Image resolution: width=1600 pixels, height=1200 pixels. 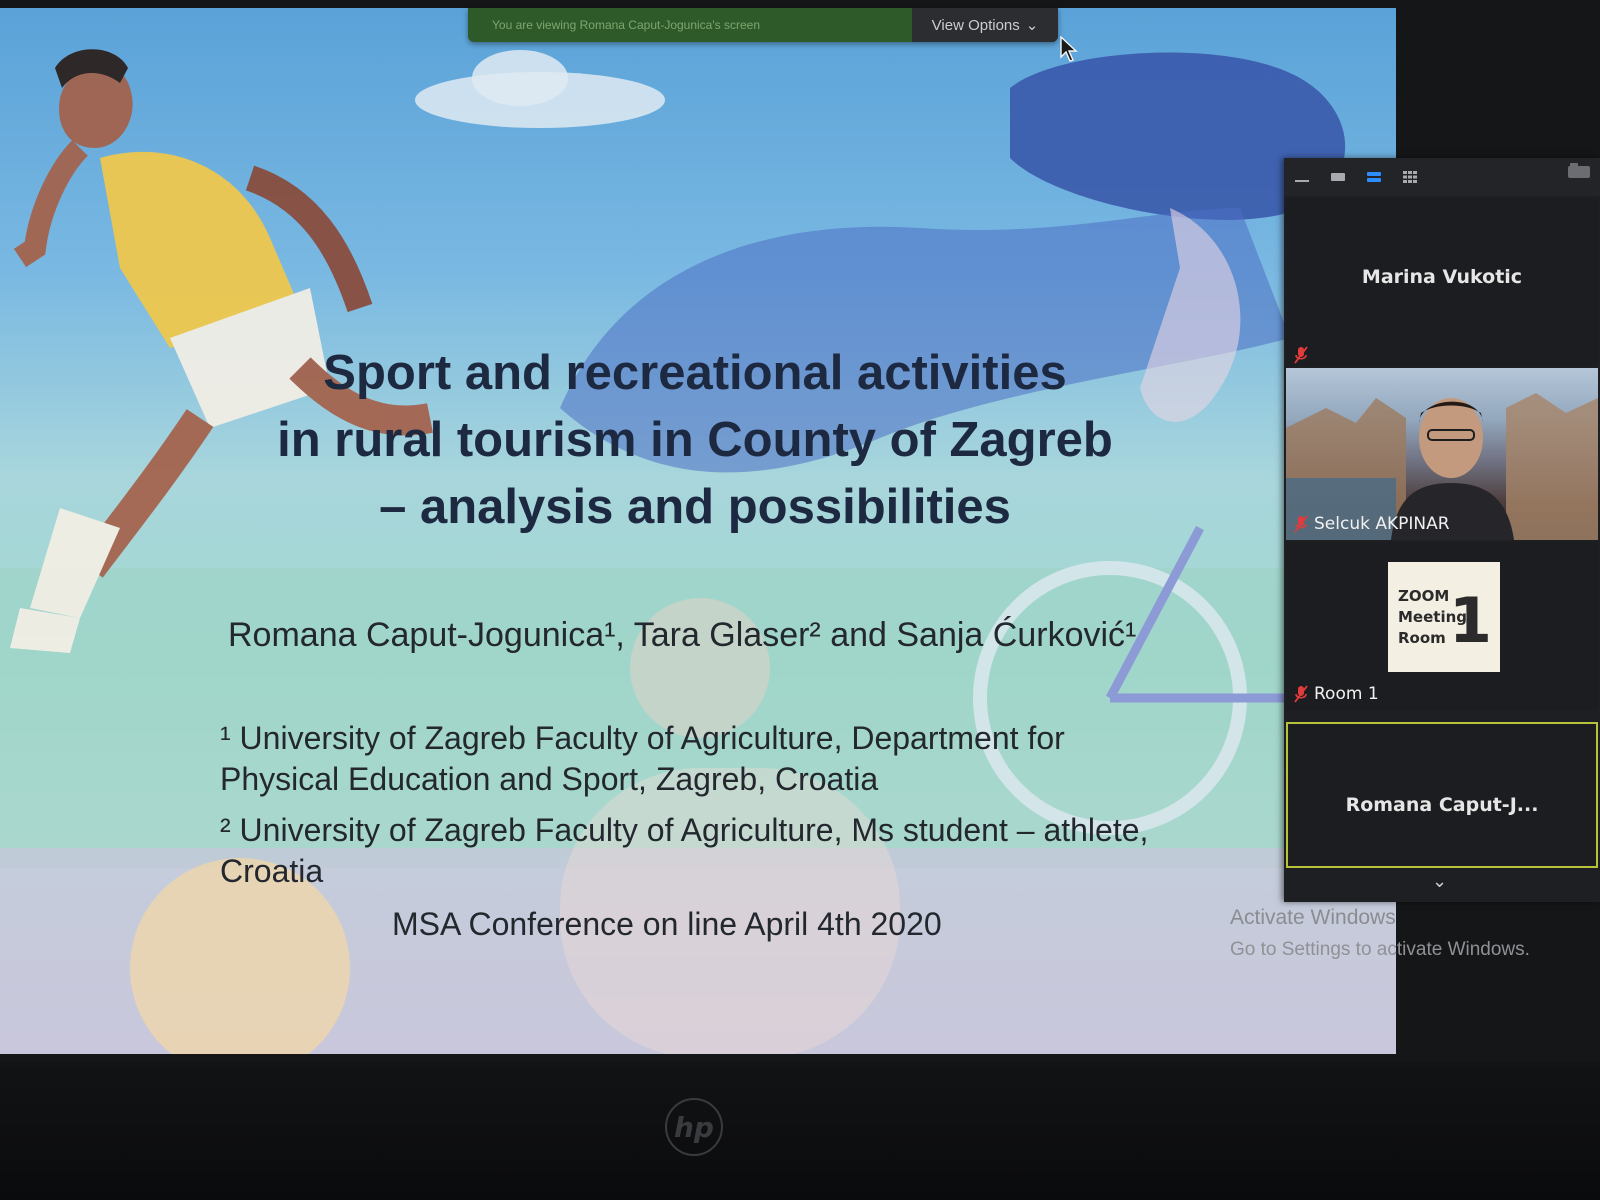 What do you see at coordinates (975, 25) in the screenshot?
I see `view-options-label: View Options` at bounding box center [975, 25].